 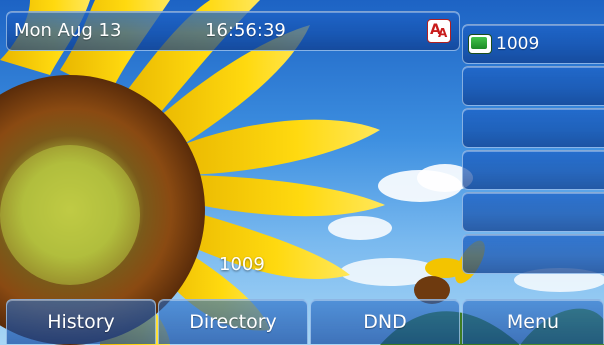 What do you see at coordinates (533, 321) in the screenshot?
I see `softkey-menu: Menu` at bounding box center [533, 321].